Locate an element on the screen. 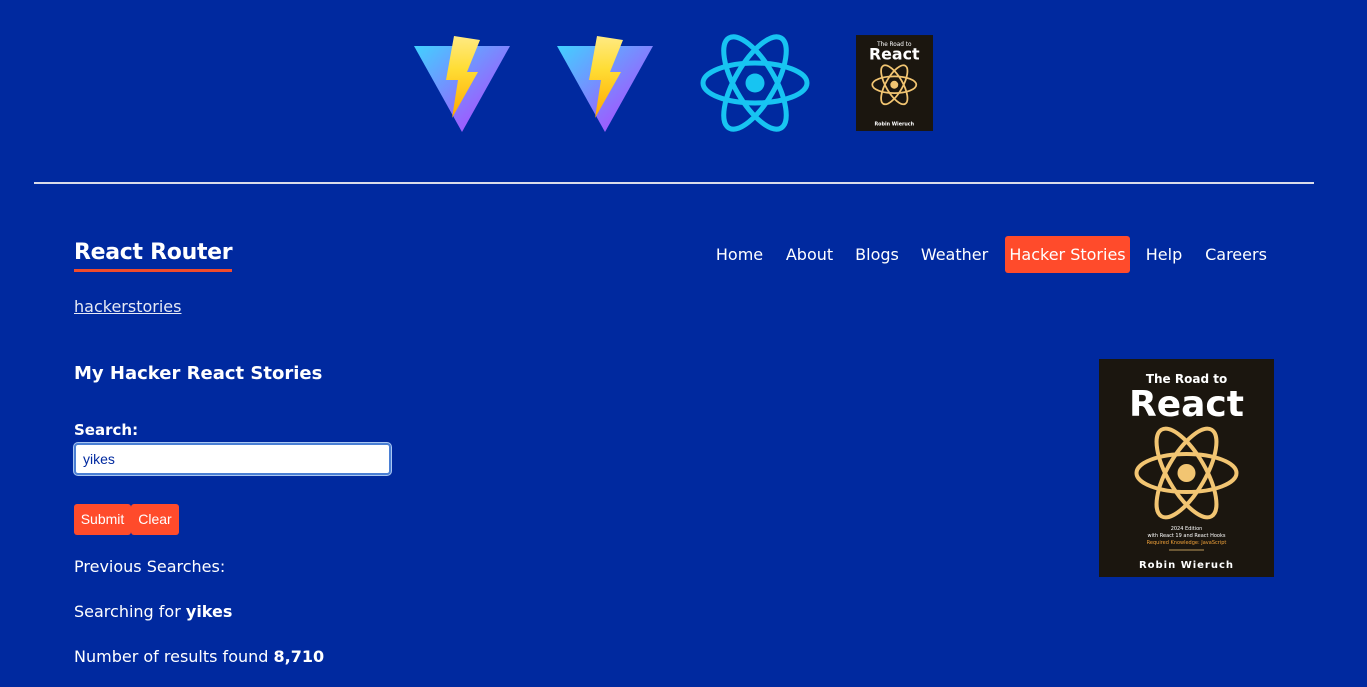 Image resolution: width=1367 pixels, height=687 pixels. nav-blogs: Blogs is located at coordinates (877, 254).